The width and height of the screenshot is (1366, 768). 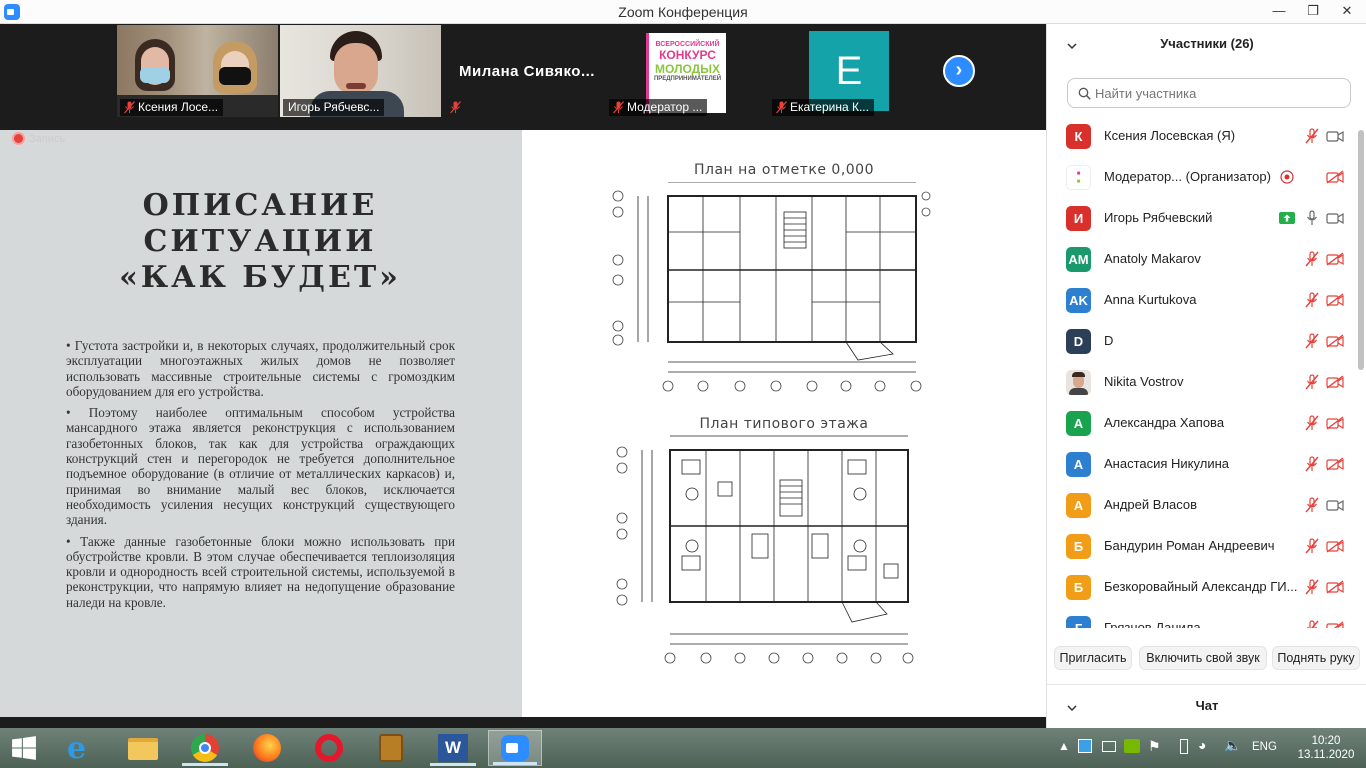 I want to click on zoom-taskbar-icon, so click(x=515, y=748).